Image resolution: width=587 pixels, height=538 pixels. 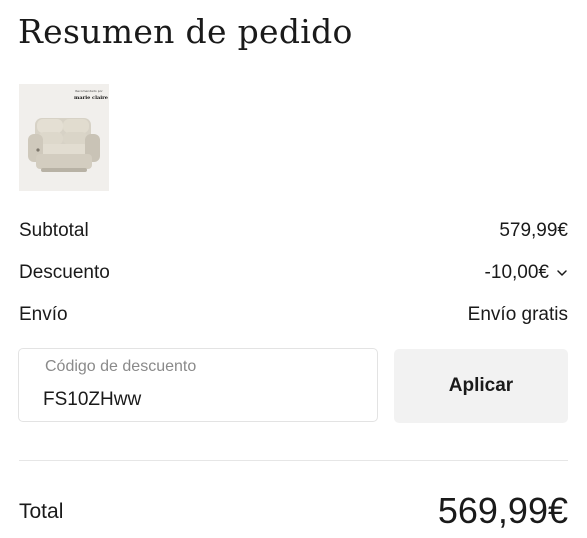 What do you see at coordinates (43, 314) in the screenshot?
I see `shipping-label: Envío` at bounding box center [43, 314].